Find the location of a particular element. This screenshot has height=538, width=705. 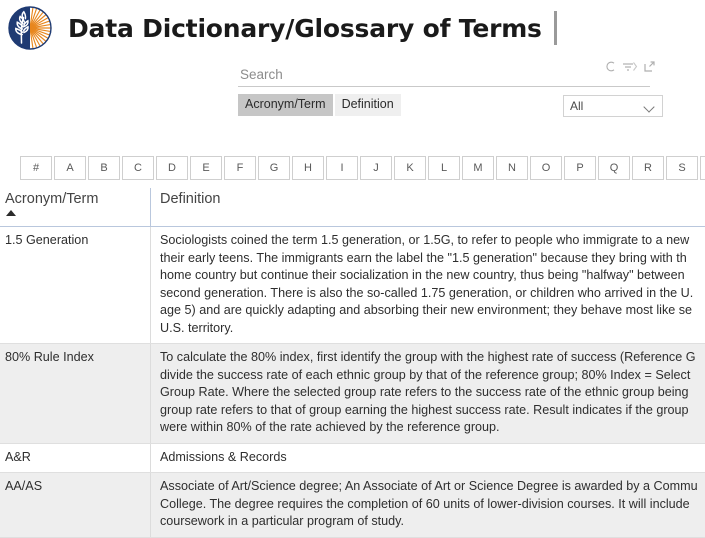

alpha-btn-e: E is located at coordinates (206, 168).